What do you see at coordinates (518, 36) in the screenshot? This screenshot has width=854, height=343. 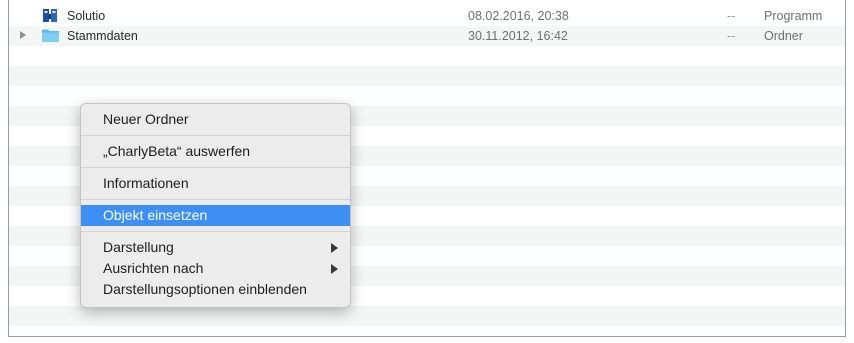 I see `file-date: 30.11.2012, 16:42` at bounding box center [518, 36].